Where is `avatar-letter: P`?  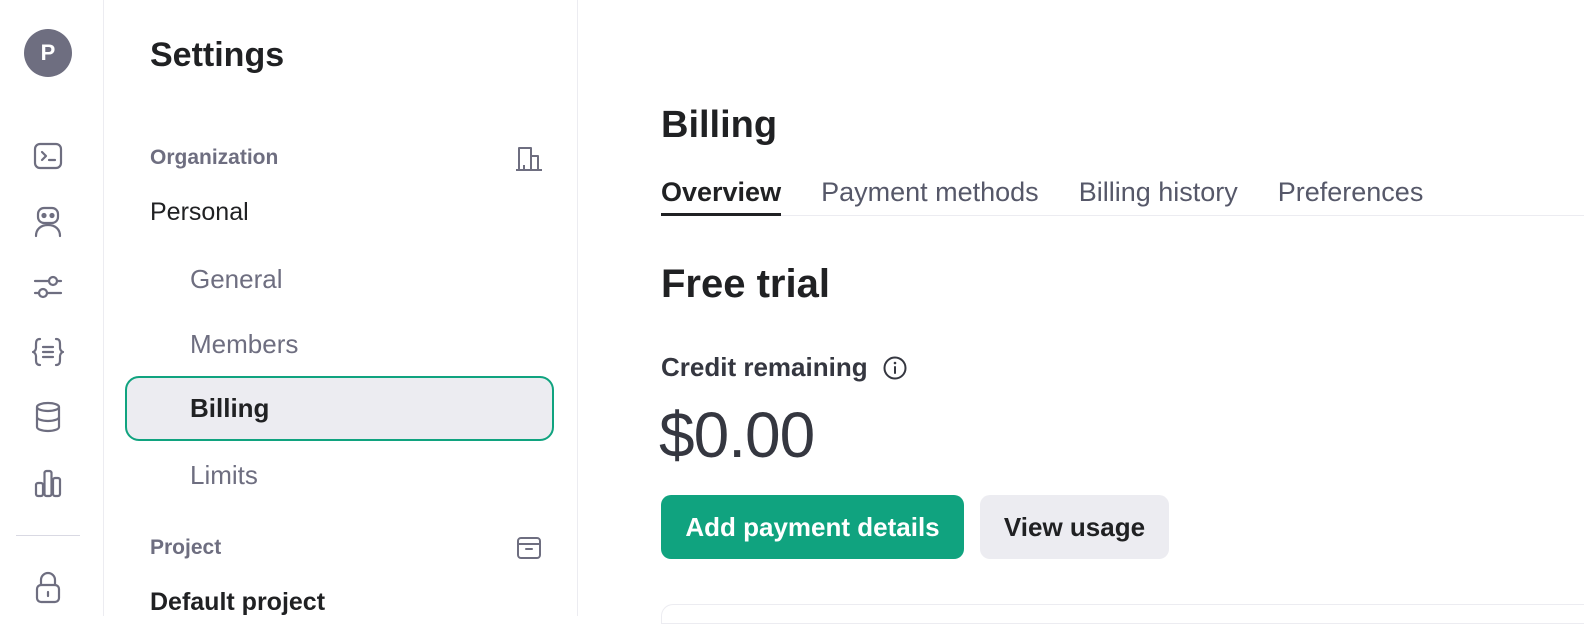
avatar-letter: P is located at coordinates (48, 52).